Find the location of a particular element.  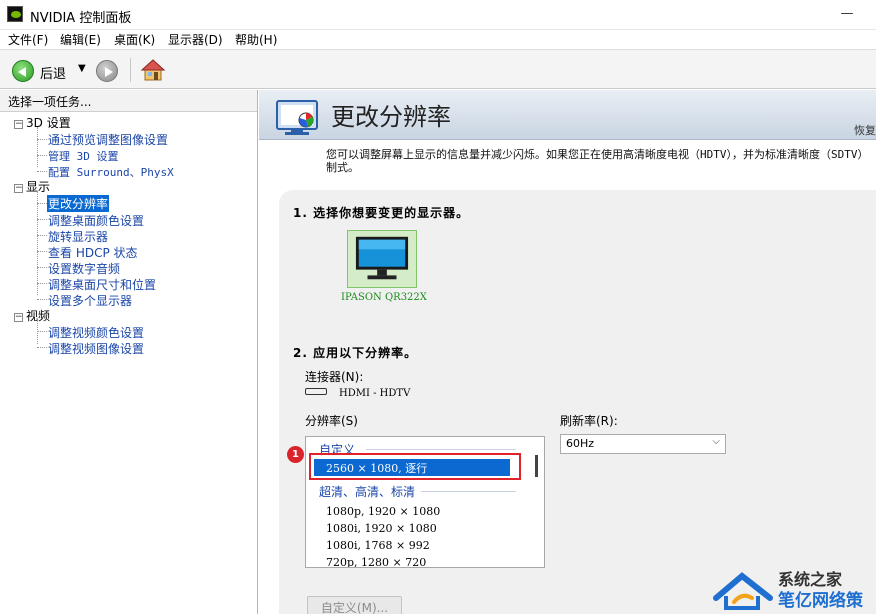

toolbar-divider is located at coordinates (130, 70).